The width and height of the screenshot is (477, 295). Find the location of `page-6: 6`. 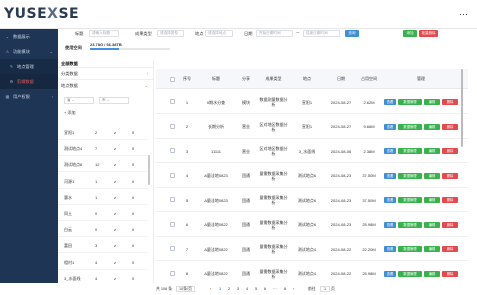

page-6: 6 is located at coordinates (265, 289).